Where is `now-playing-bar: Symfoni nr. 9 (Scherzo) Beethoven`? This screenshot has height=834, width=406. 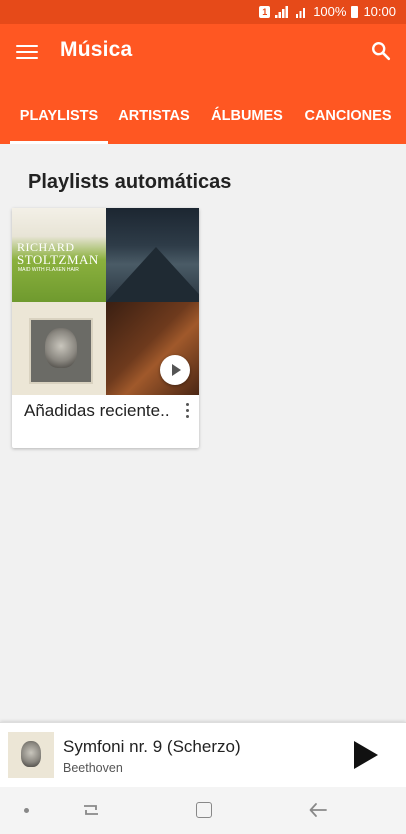 now-playing-bar: Symfoni nr. 9 (Scherzo) Beethoven is located at coordinates (203, 754).